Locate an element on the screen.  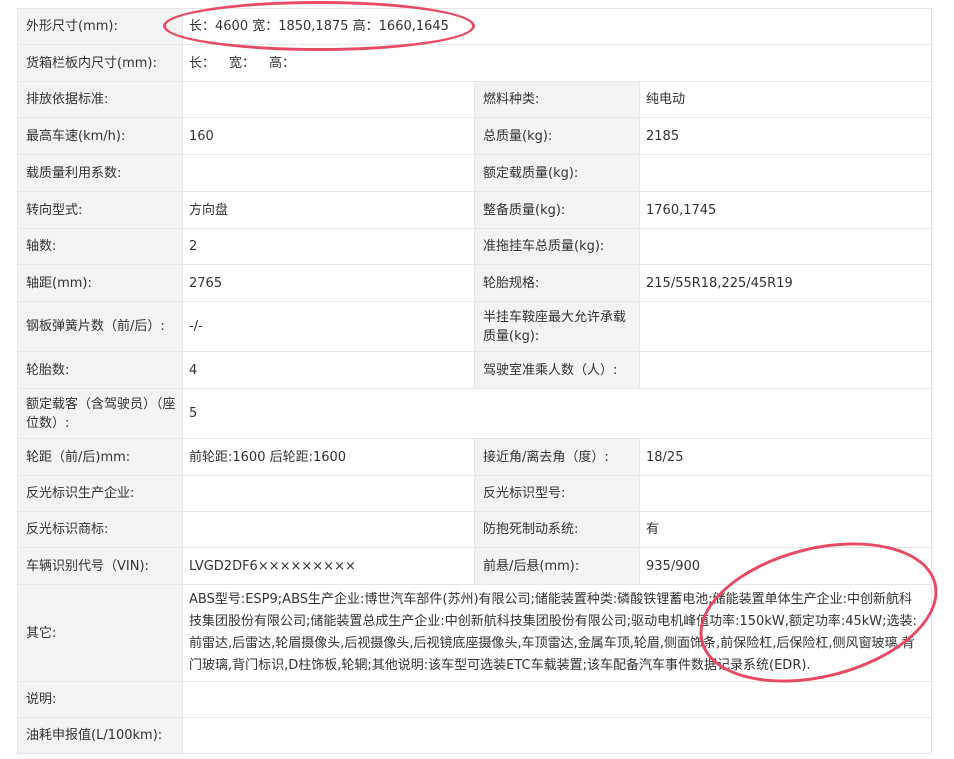
spec-value: 935/900 is located at coordinates (785, 566).